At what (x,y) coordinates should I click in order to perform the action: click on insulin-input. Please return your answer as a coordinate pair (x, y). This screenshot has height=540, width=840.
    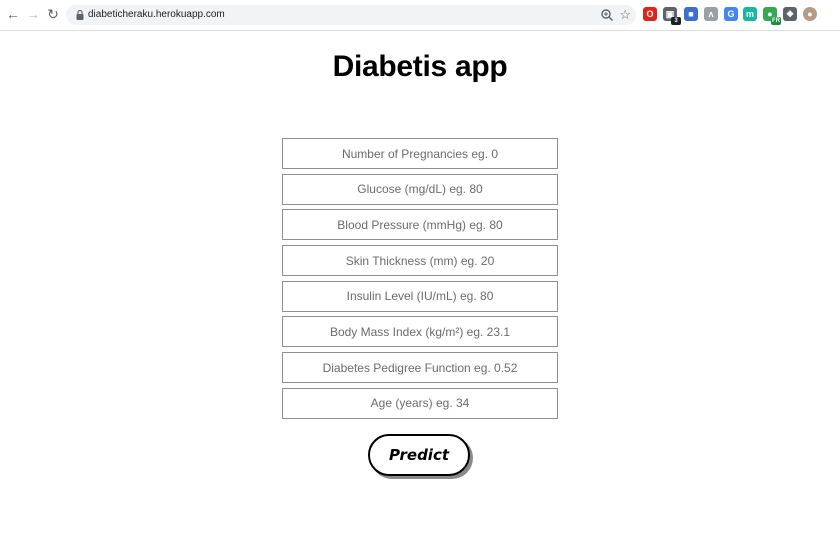
    Looking at the image, I should click on (420, 296).